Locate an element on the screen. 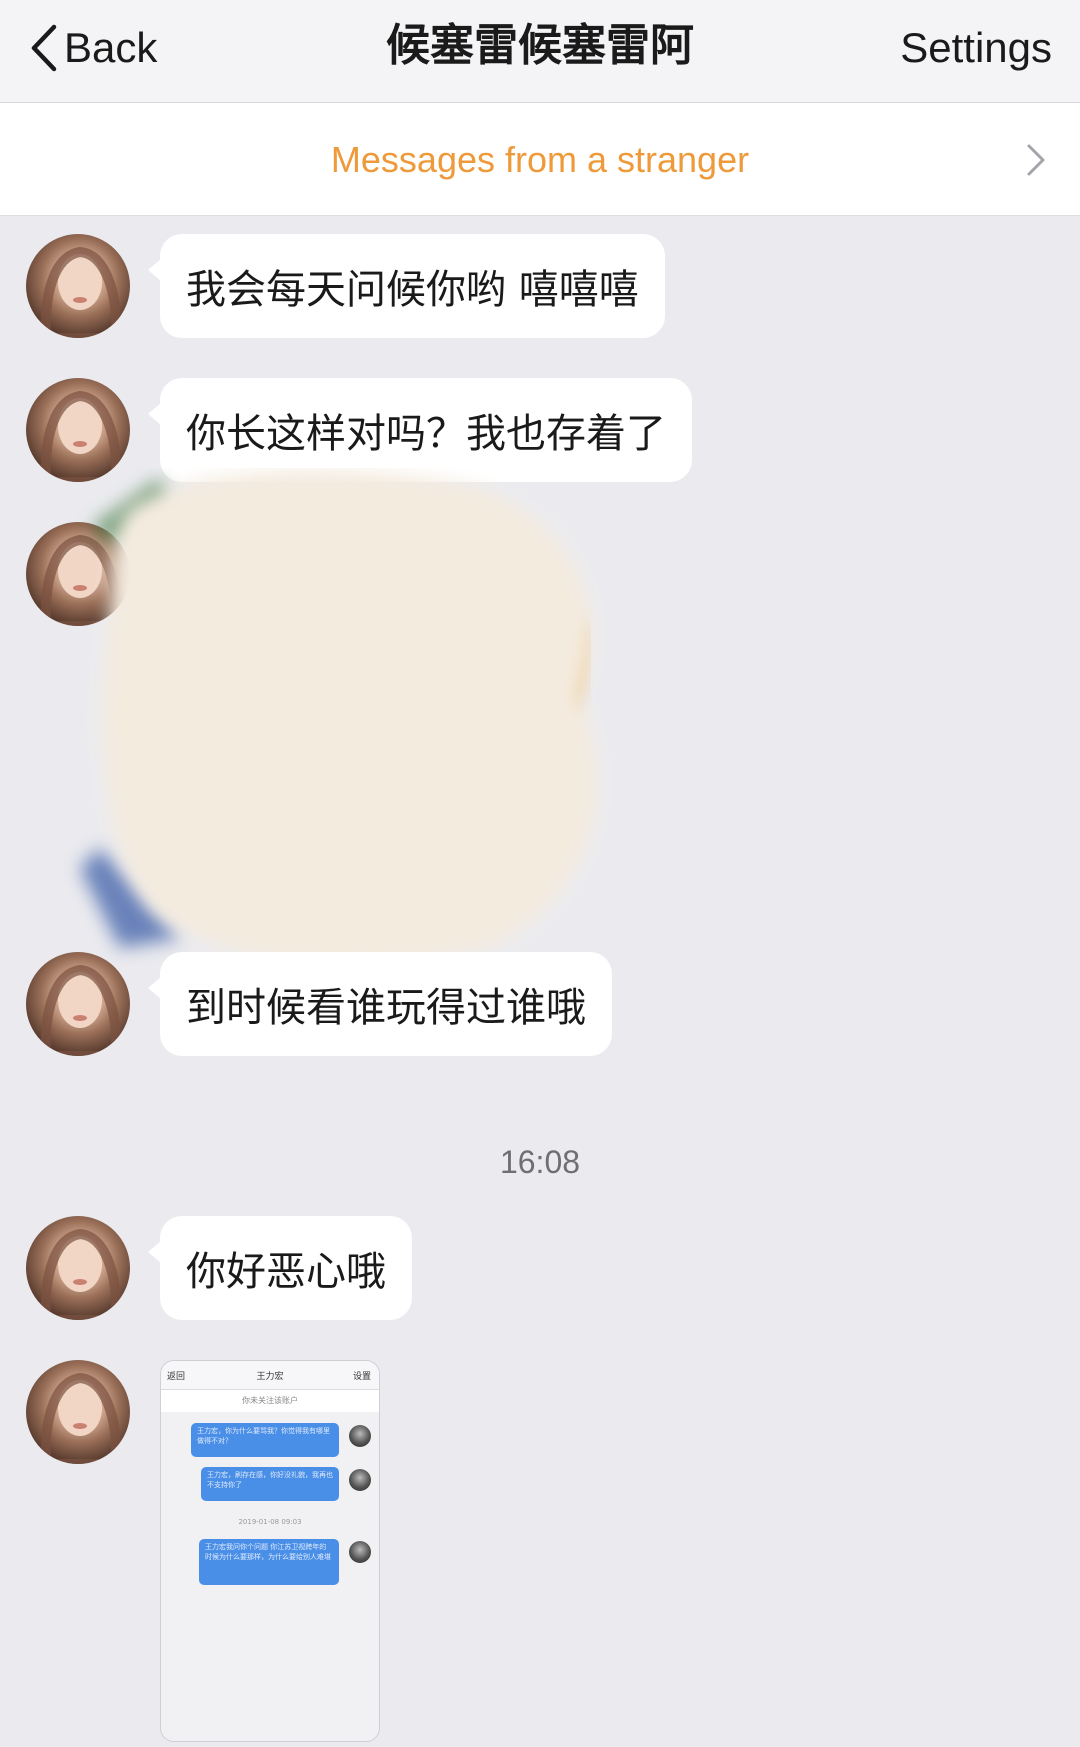  stranger-banner-text: Messages from a stranger is located at coordinates (540, 159).